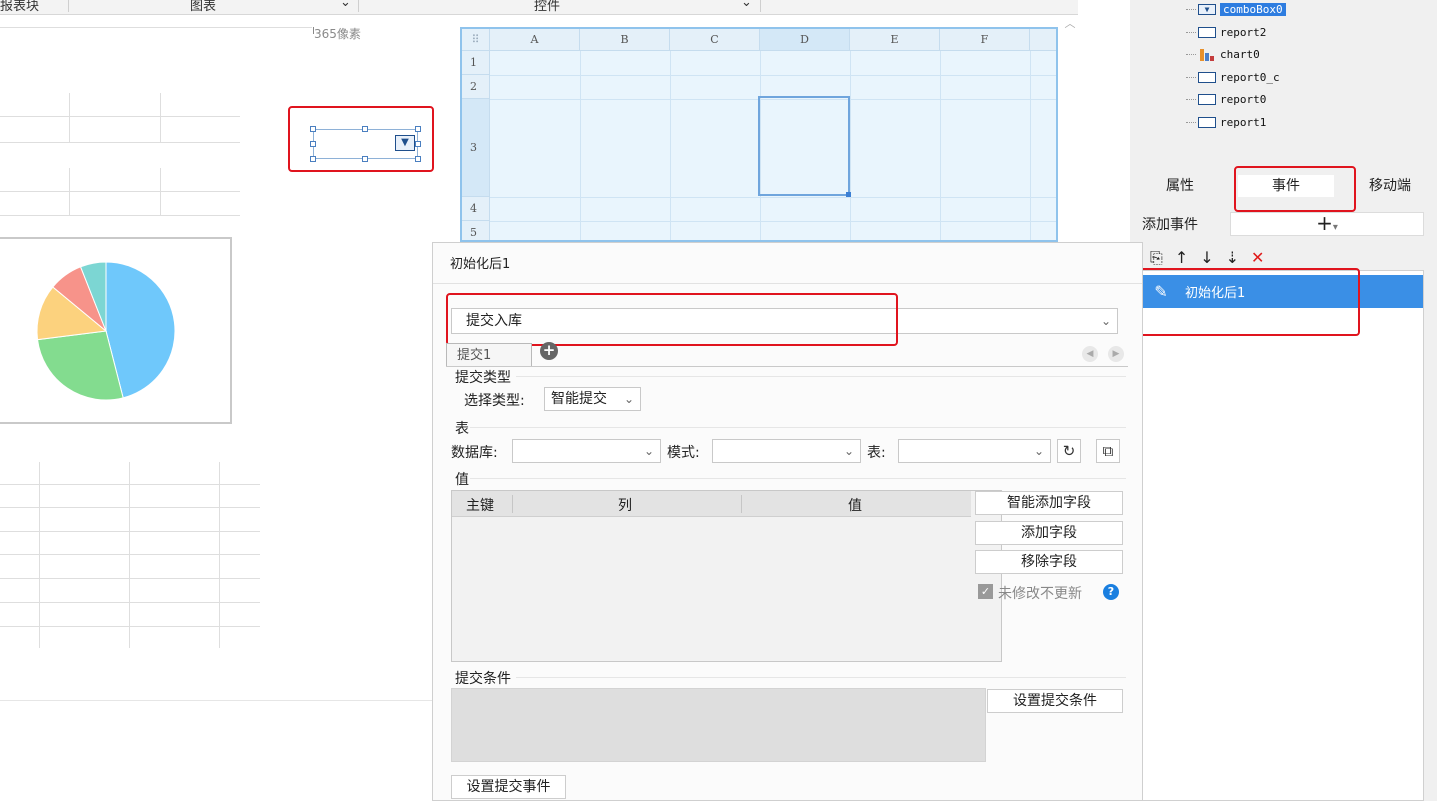 The width and height of the screenshot is (1437, 801). I want to click on database-label: 数据库:, so click(474, 453).